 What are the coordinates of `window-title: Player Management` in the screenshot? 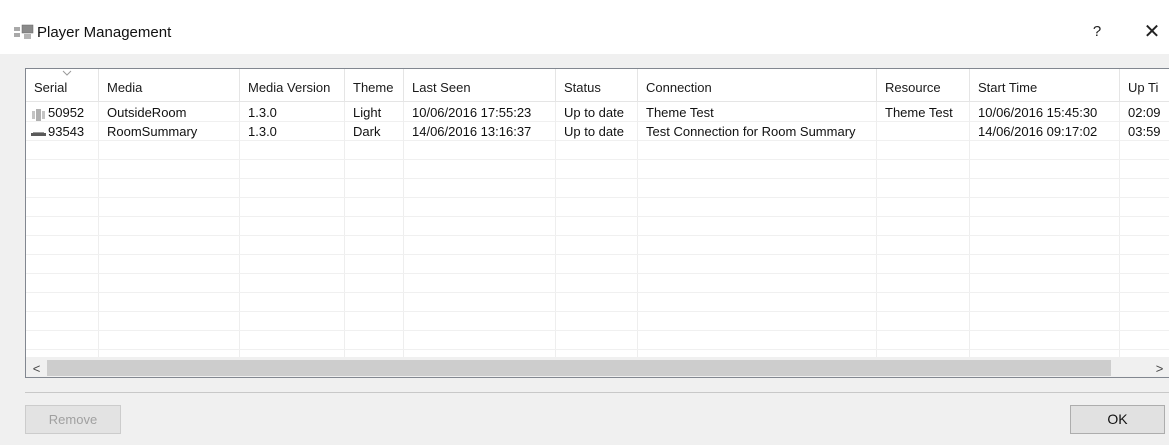 It's located at (104, 32).